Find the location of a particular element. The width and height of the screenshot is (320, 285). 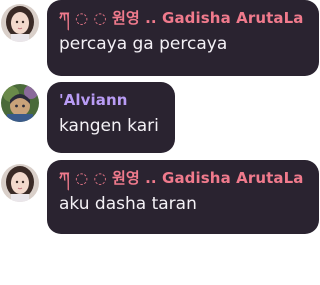

character-avatar-icon is located at coordinates (20, 103).